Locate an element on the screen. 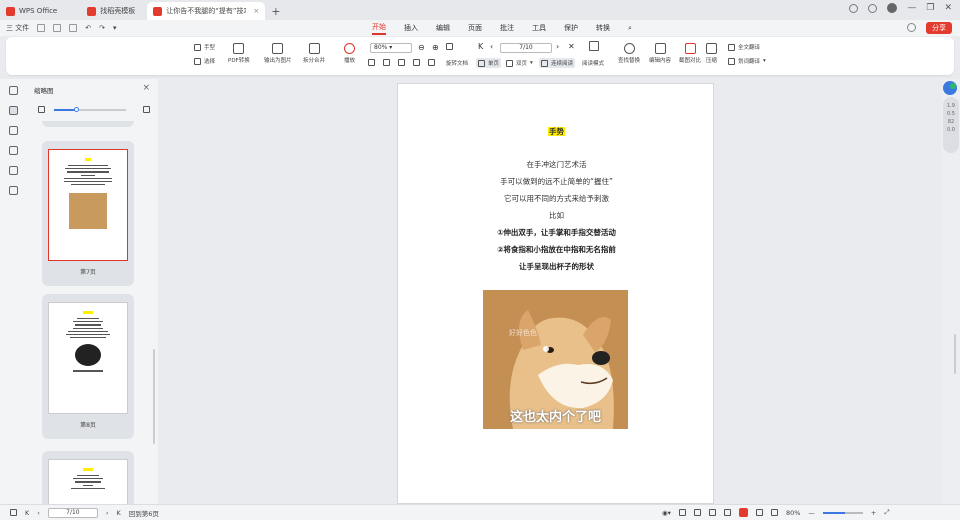 This screenshot has height=520, width=960. compress-button: 压缩 is located at coordinates (711, 53).